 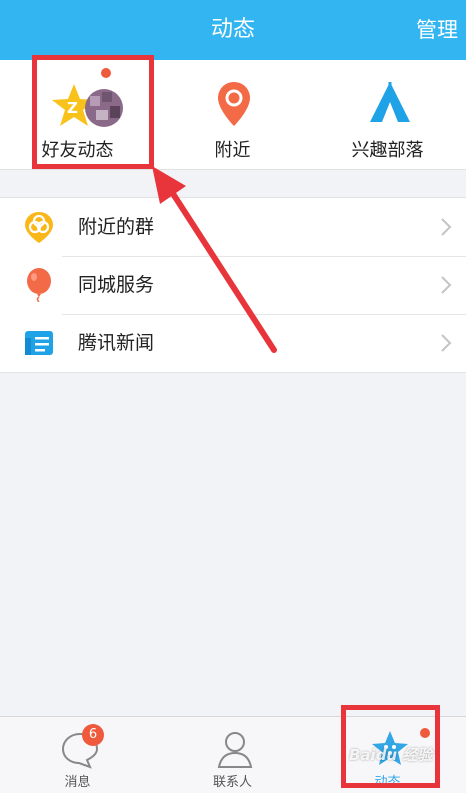 I want to click on shortcut-grid: Z 好友动态 附近 兴趣部落, so click(x=233, y=115).